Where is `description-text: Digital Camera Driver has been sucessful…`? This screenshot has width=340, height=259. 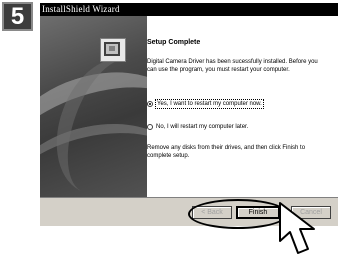 description-text: Digital Camera Driver has been sucessful… is located at coordinates (232, 66).